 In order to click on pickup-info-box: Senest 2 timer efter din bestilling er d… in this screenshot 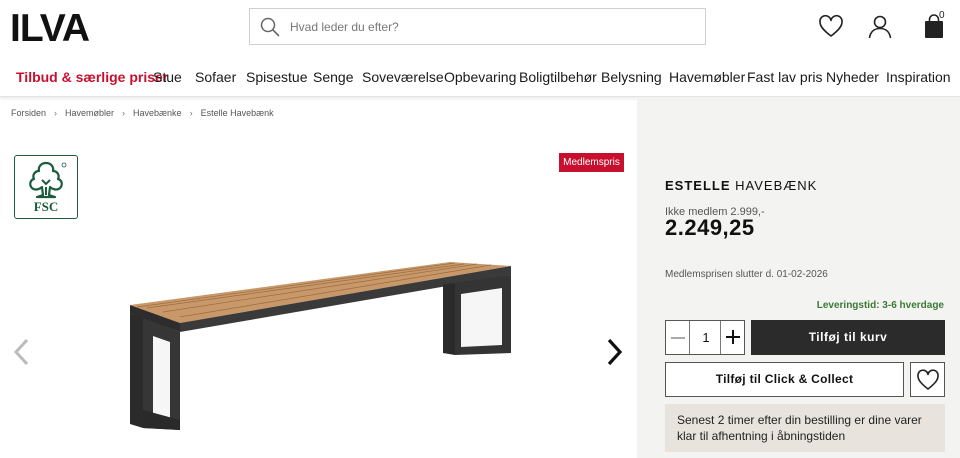, I will do `click(805, 428)`.